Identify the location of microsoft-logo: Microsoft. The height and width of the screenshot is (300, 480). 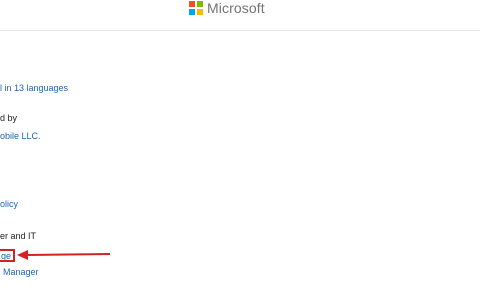
(227, 8).